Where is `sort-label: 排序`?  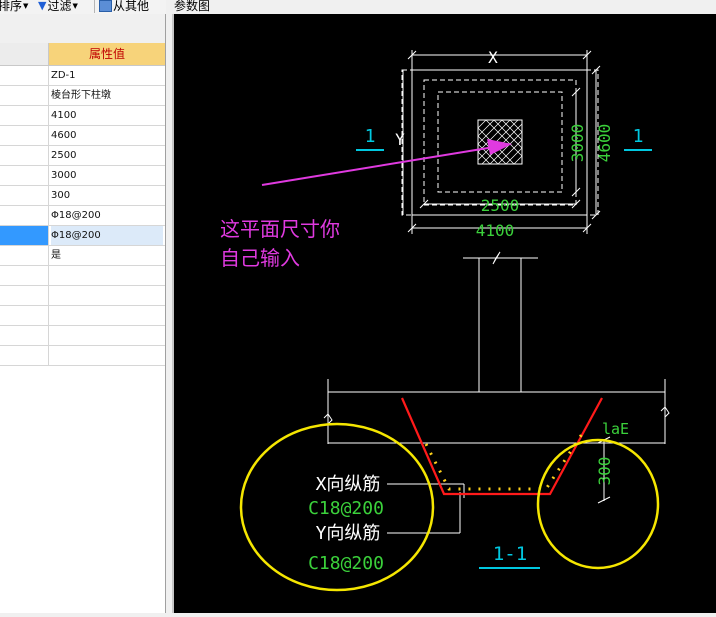 sort-label: 排序 is located at coordinates (11, 6).